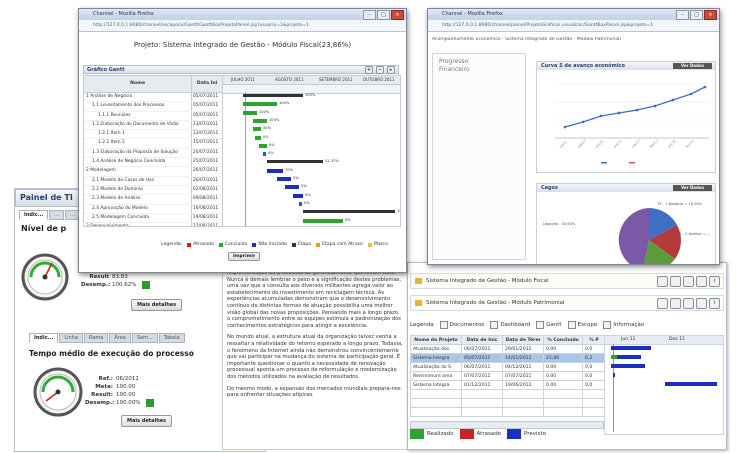 The height and width of the screenshot is (453, 739). What do you see at coordinates (594, 340) in the screenshot?
I see `column-header: % P` at bounding box center [594, 340].